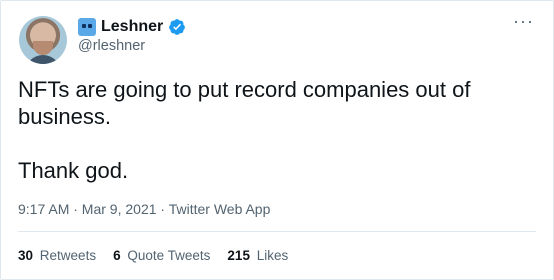  What do you see at coordinates (43, 40) in the screenshot?
I see `avatar` at bounding box center [43, 40].